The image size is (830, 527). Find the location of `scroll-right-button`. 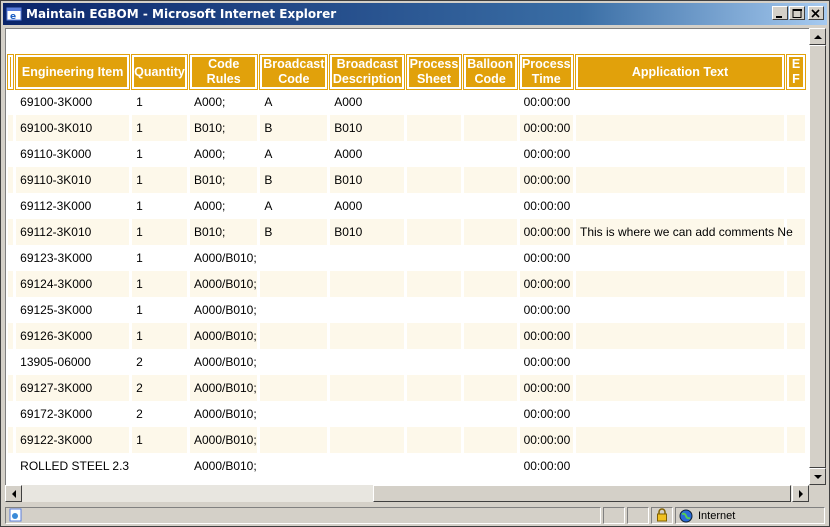

scroll-right-button is located at coordinates (800, 493).